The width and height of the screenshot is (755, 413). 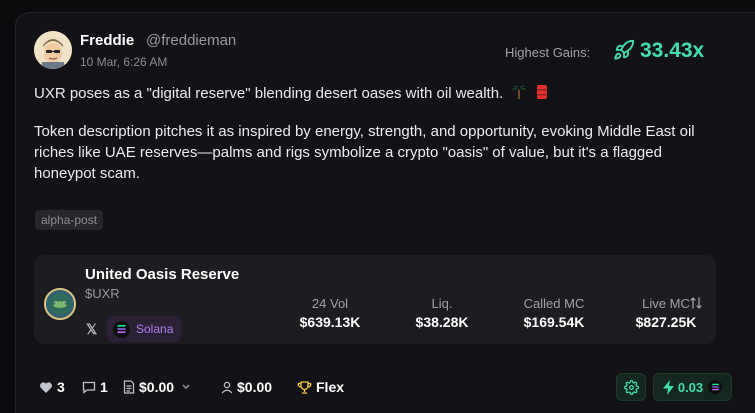 I want to click on stat-label-called-mc: Called MC, so click(x=554, y=303).